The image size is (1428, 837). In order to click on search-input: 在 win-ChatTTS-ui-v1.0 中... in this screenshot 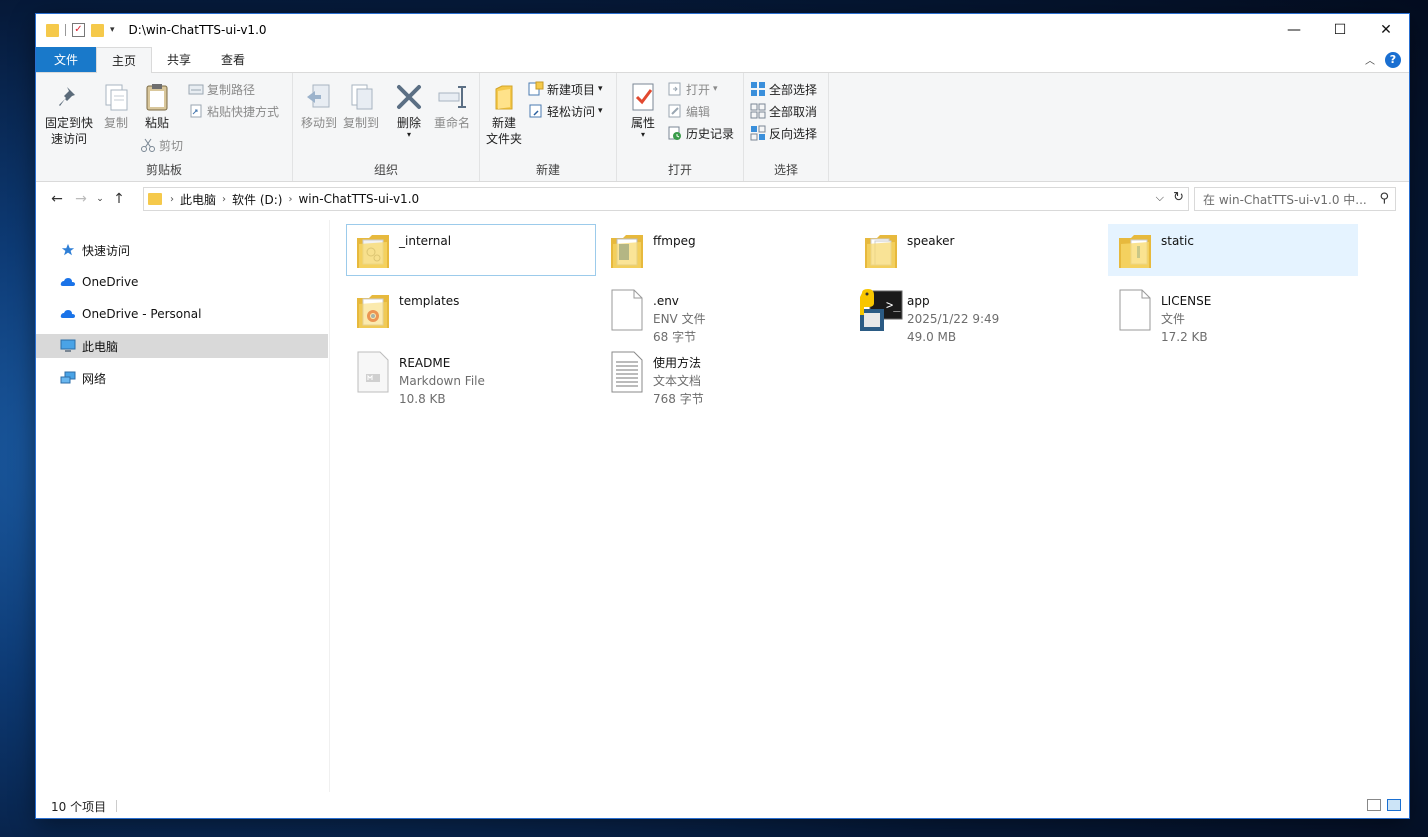, I will do `click(1285, 199)`.